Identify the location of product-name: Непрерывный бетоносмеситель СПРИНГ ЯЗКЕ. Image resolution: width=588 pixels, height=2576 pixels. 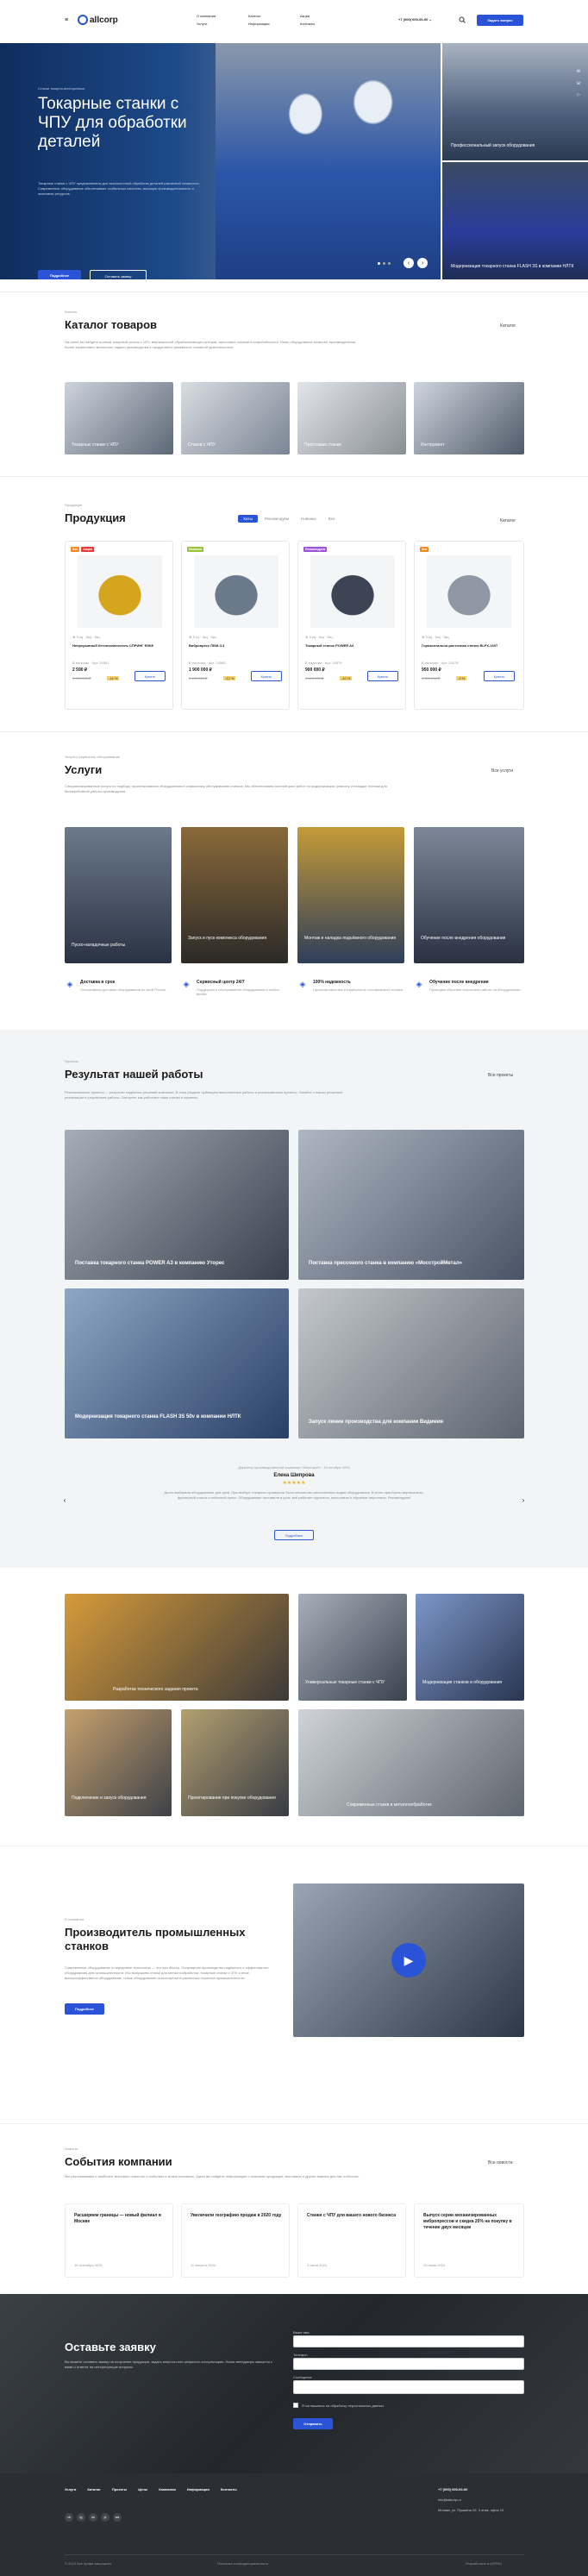
(119, 645).